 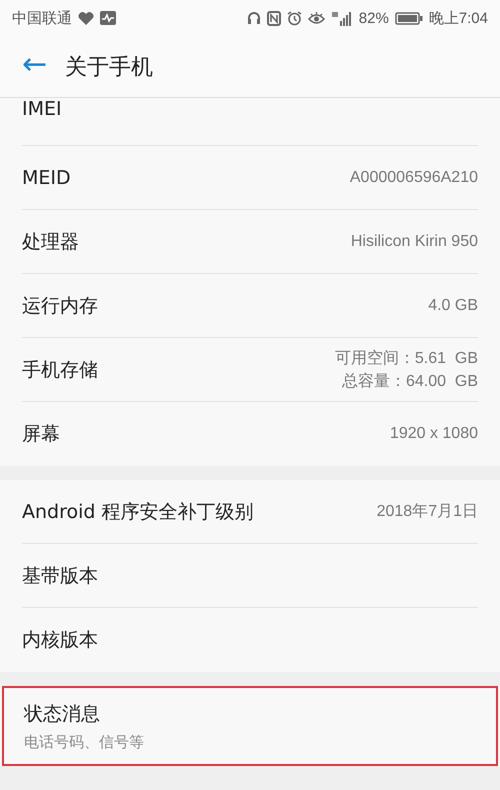 I want to click on alarm-icon, so click(x=294, y=18).